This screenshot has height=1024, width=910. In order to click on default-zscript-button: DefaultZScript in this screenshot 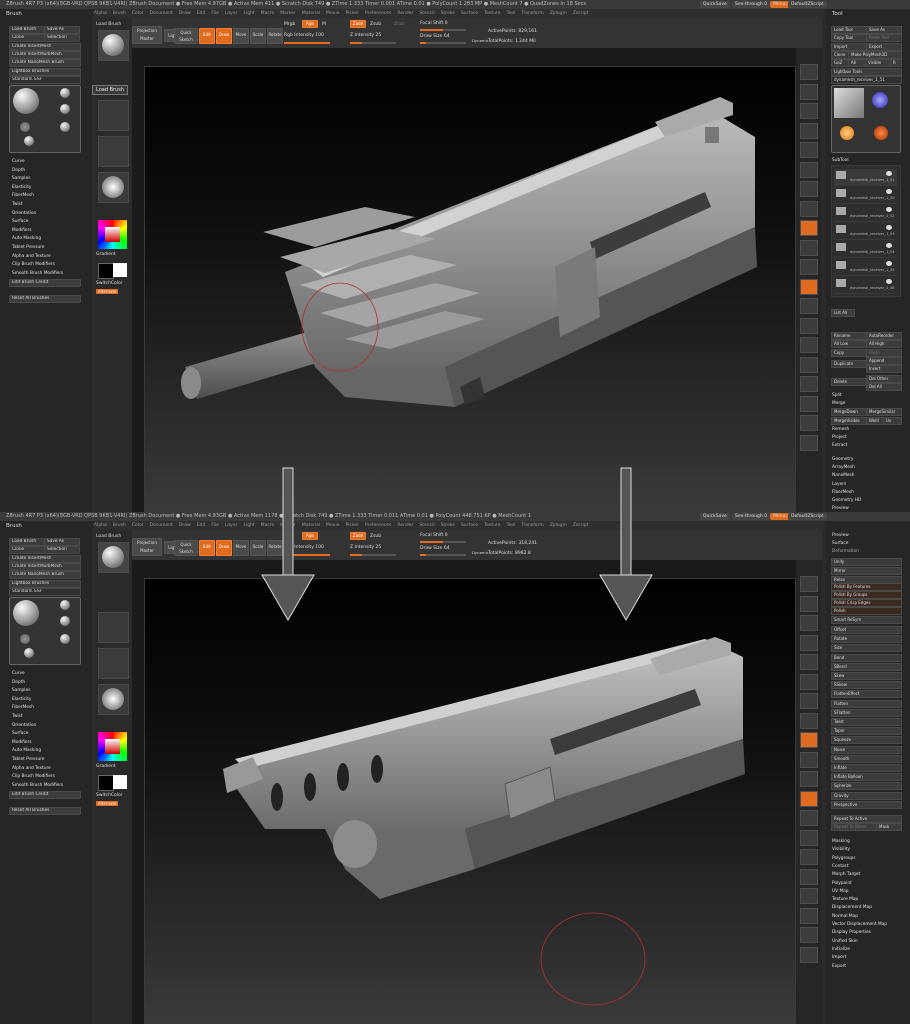, I will do `click(807, 516)`.